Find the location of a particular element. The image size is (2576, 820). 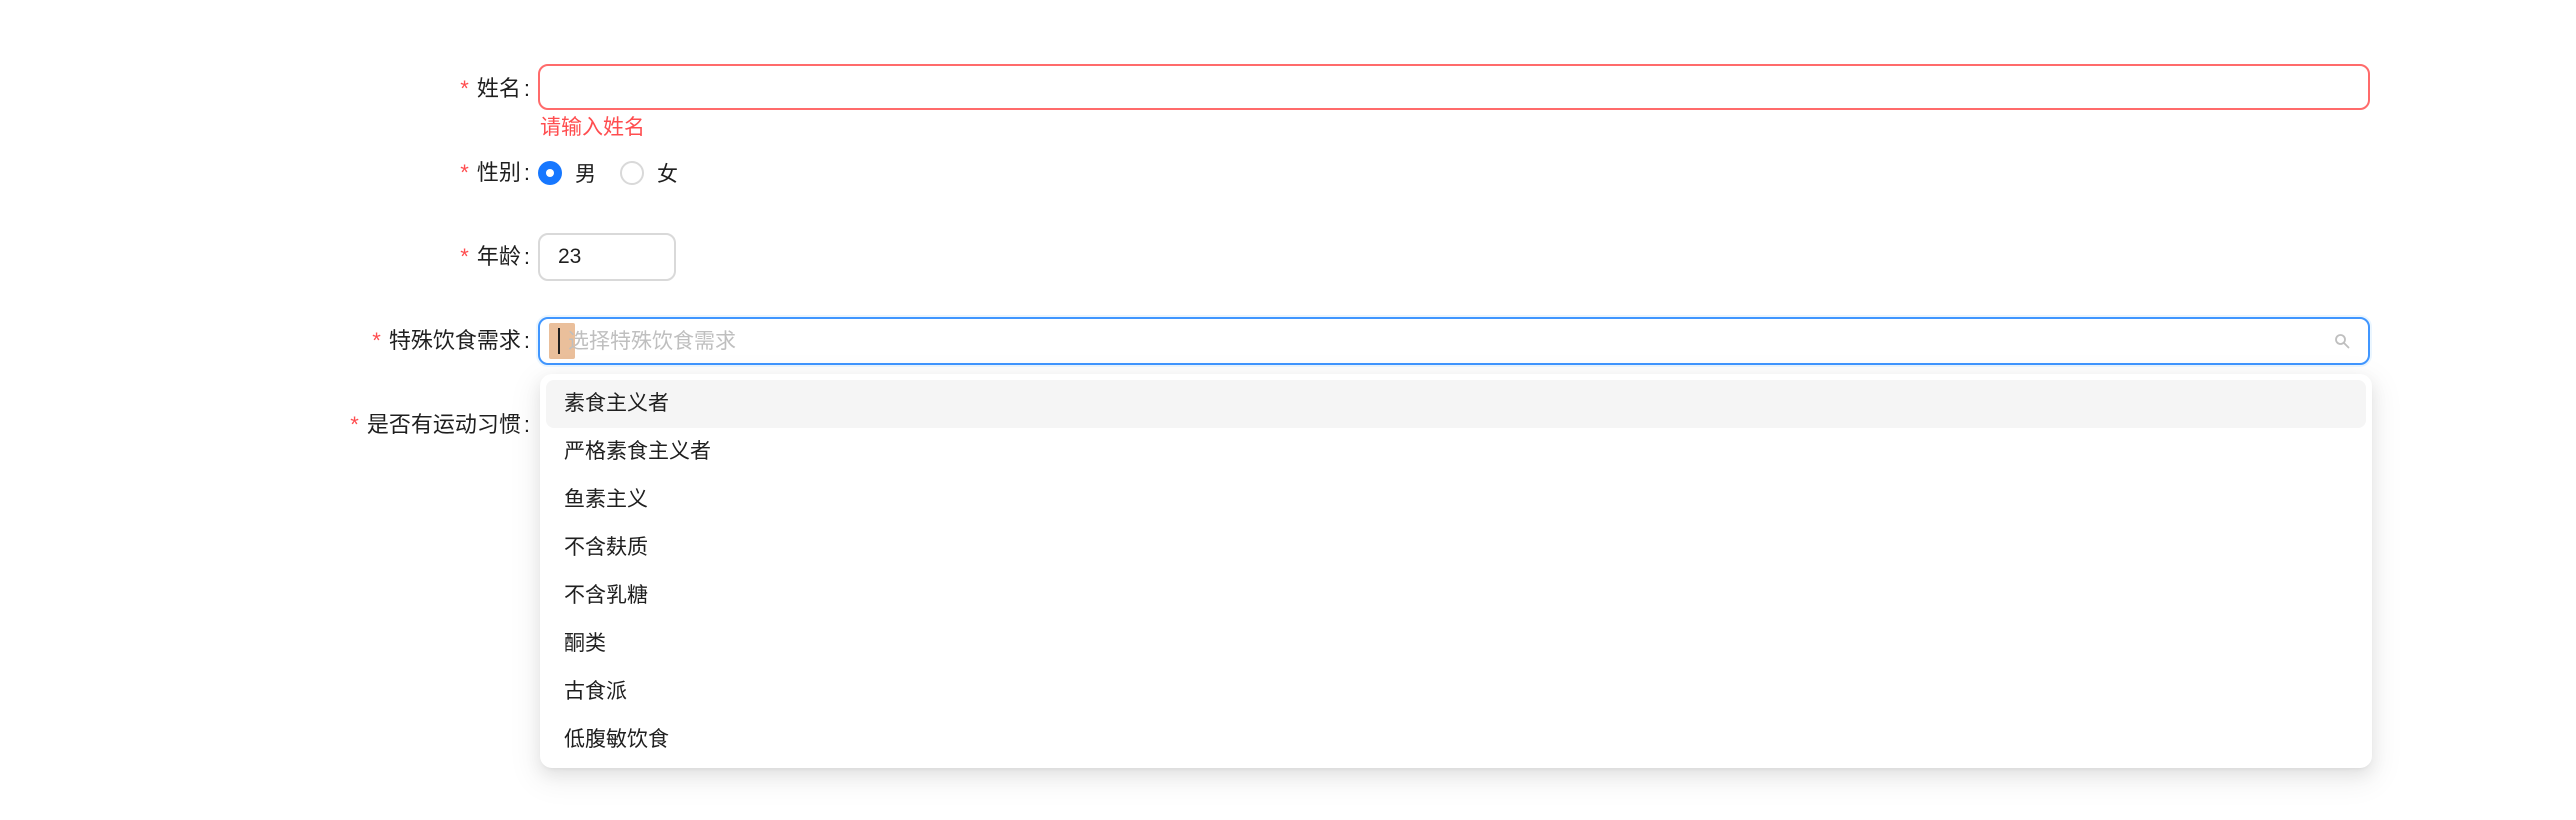

name-error-message: 请输入姓名 is located at coordinates (592, 127).